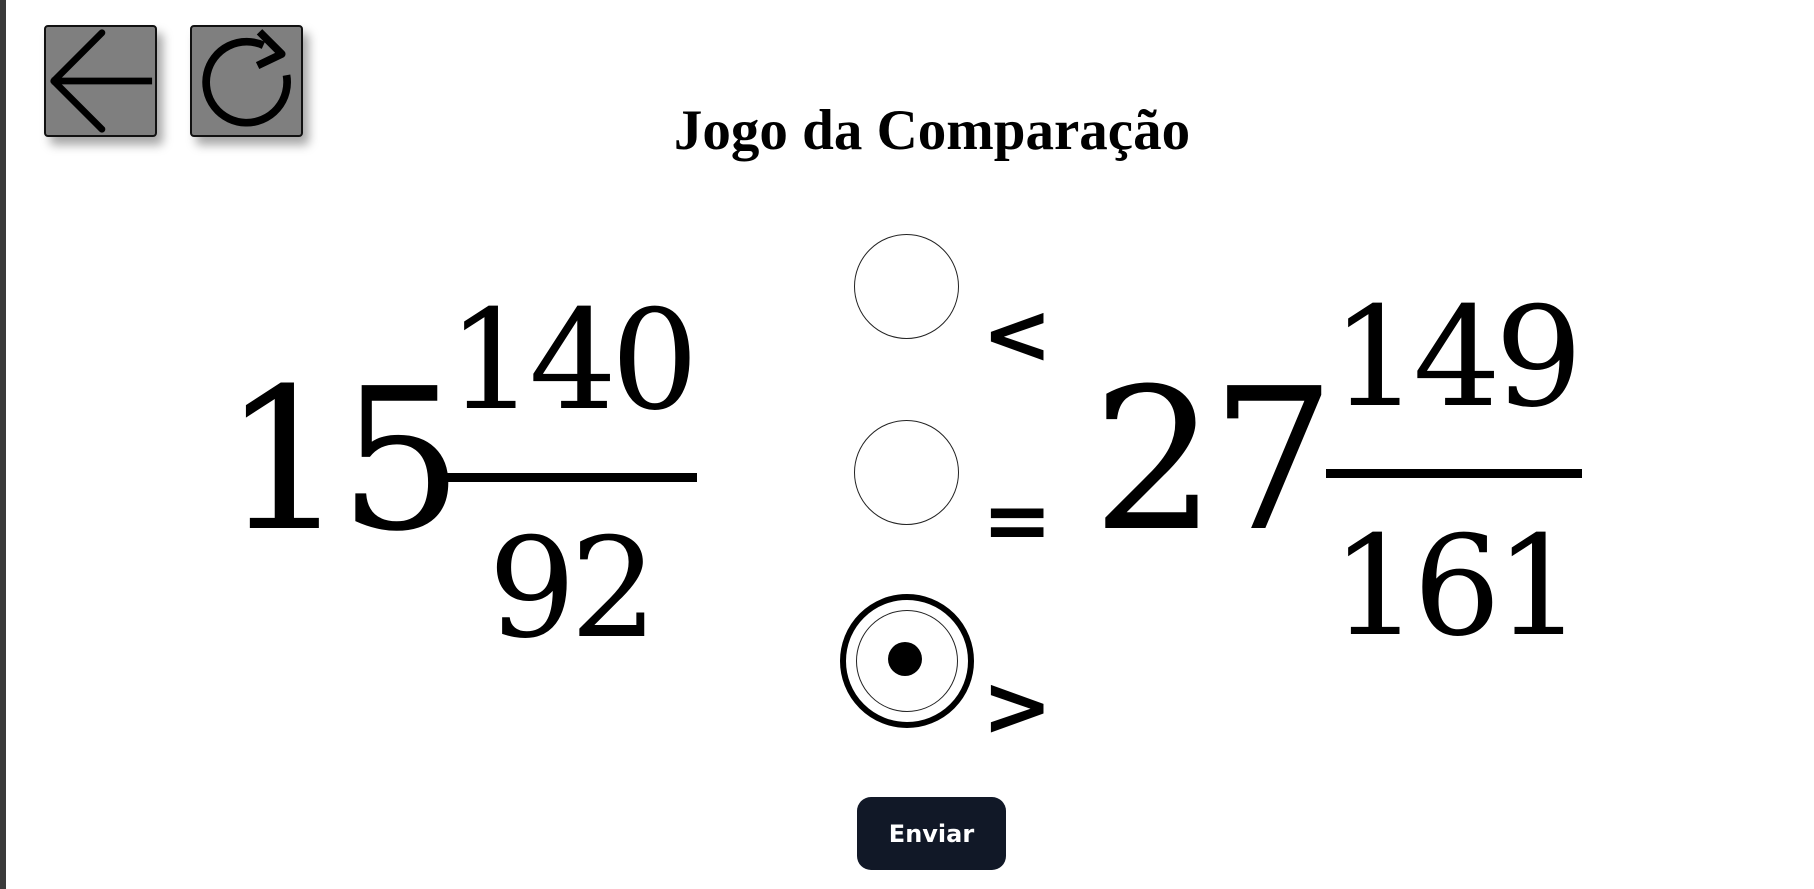 This screenshot has width=1814, height=889. What do you see at coordinates (906, 286) in the screenshot?
I see `radio-less-than` at bounding box center [906, 286].